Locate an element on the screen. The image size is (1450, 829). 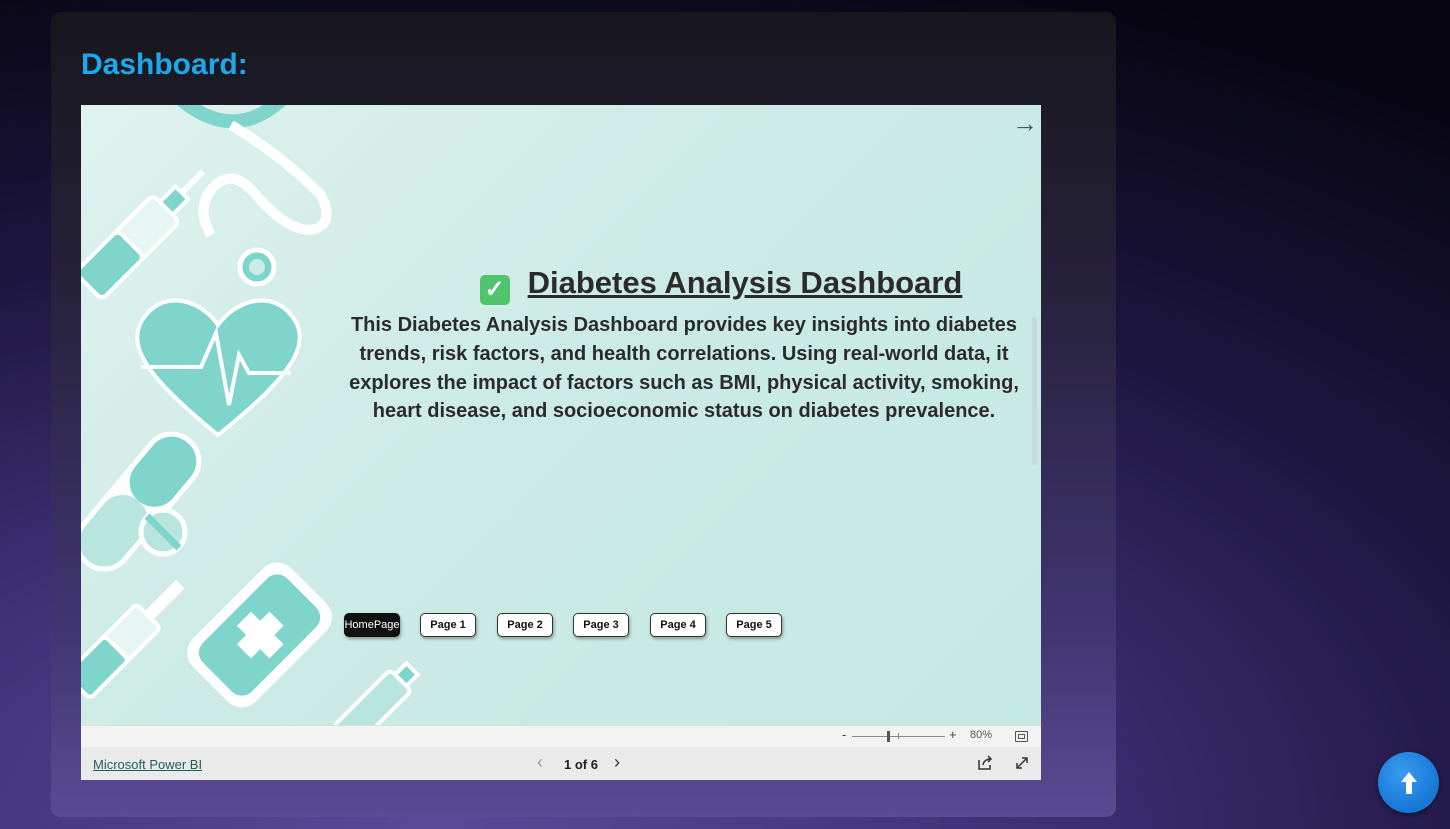
page-indicator: 1 of 6 is located at coordinates (581, 764).